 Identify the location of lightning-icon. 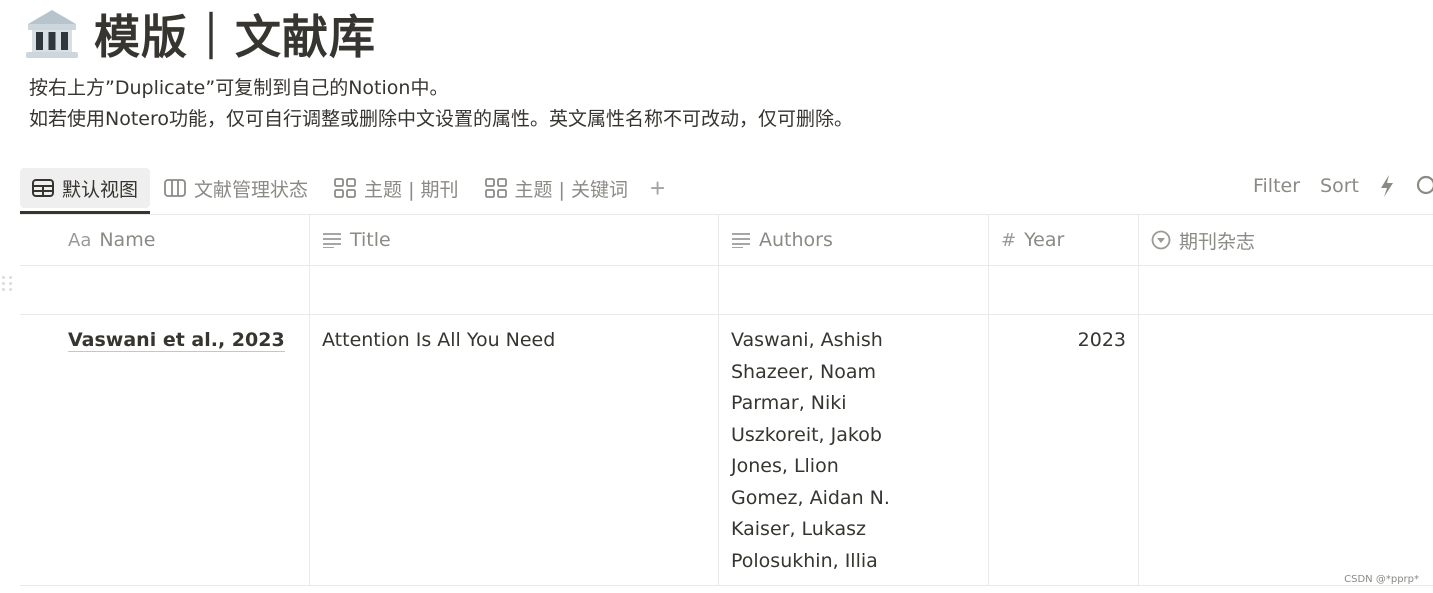
(1387, 186).